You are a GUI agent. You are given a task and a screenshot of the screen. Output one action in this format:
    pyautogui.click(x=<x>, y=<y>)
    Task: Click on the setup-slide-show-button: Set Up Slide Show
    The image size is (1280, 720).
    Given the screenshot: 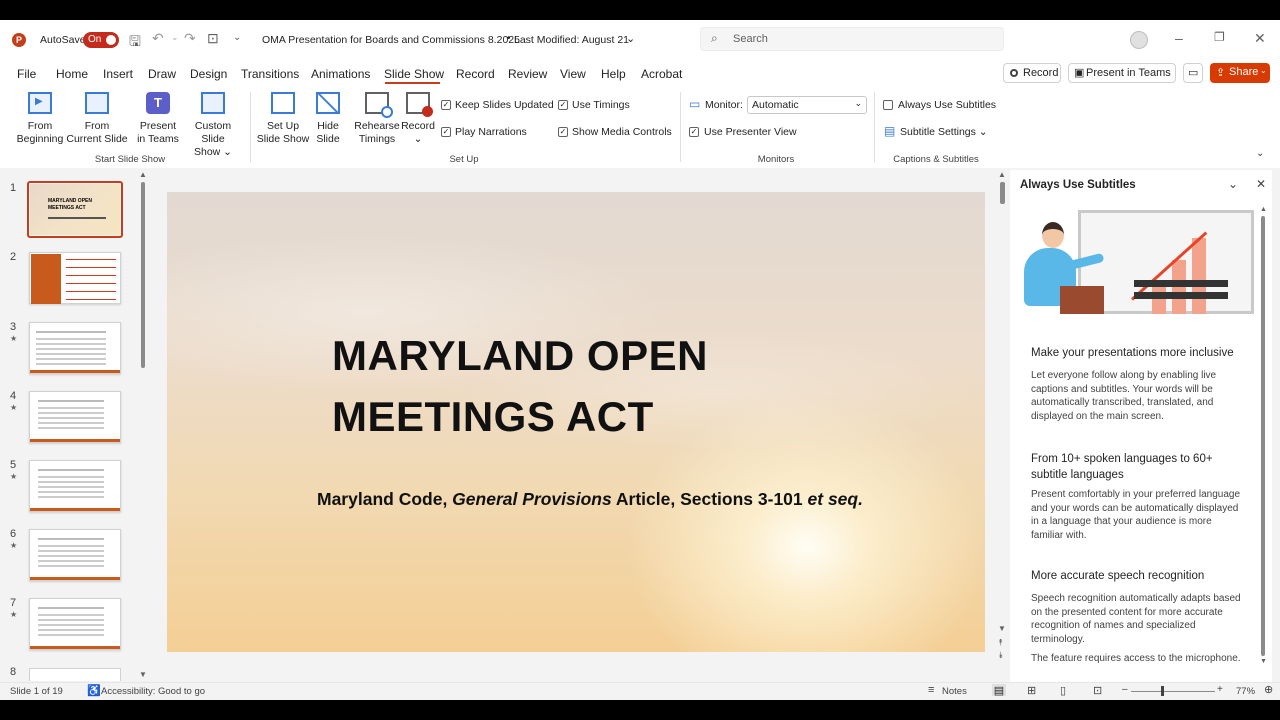 What is the action you would take?
    pyautogui.click(x=283, y=118)
    